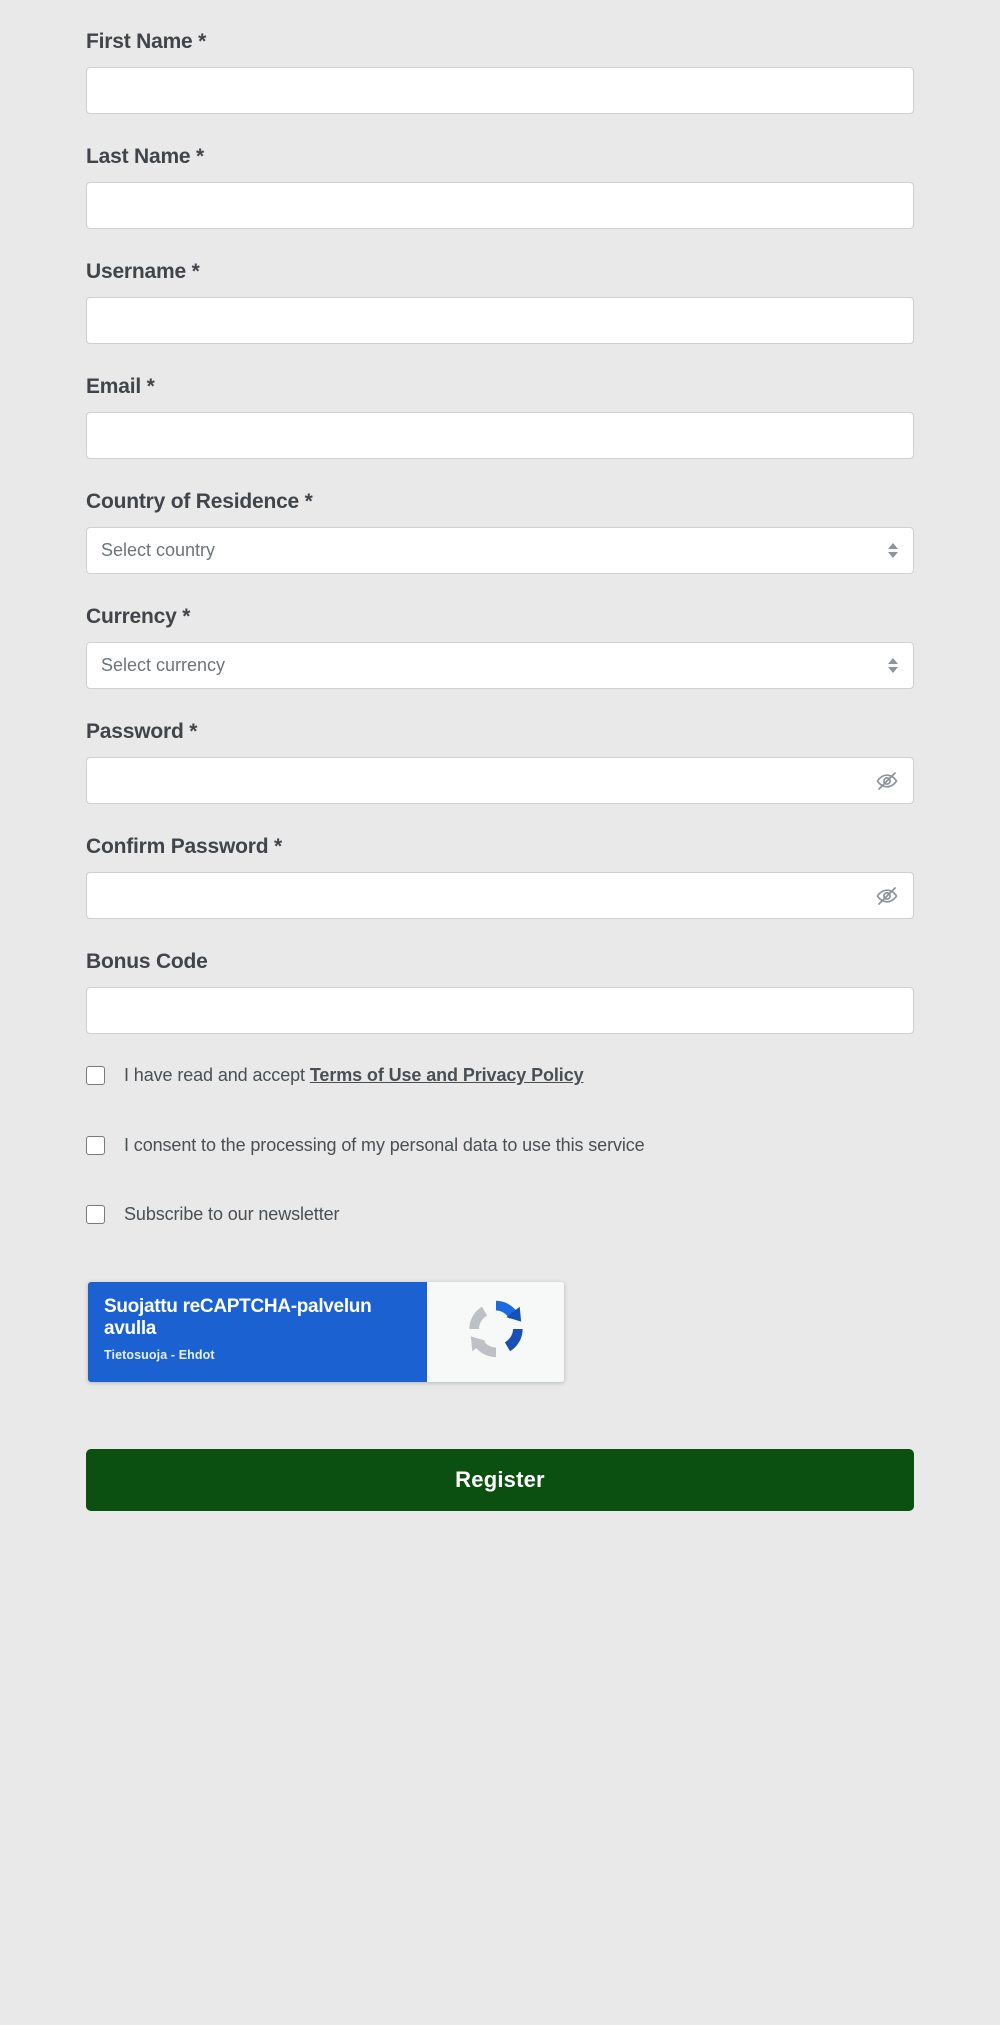 Image resolution: width=1000 pixels, height=2025 pixels. What do you see at coordinates (146, 41) in the screenshot?
I see `label-first-name: First Name *` at bounding box center [146, 41].